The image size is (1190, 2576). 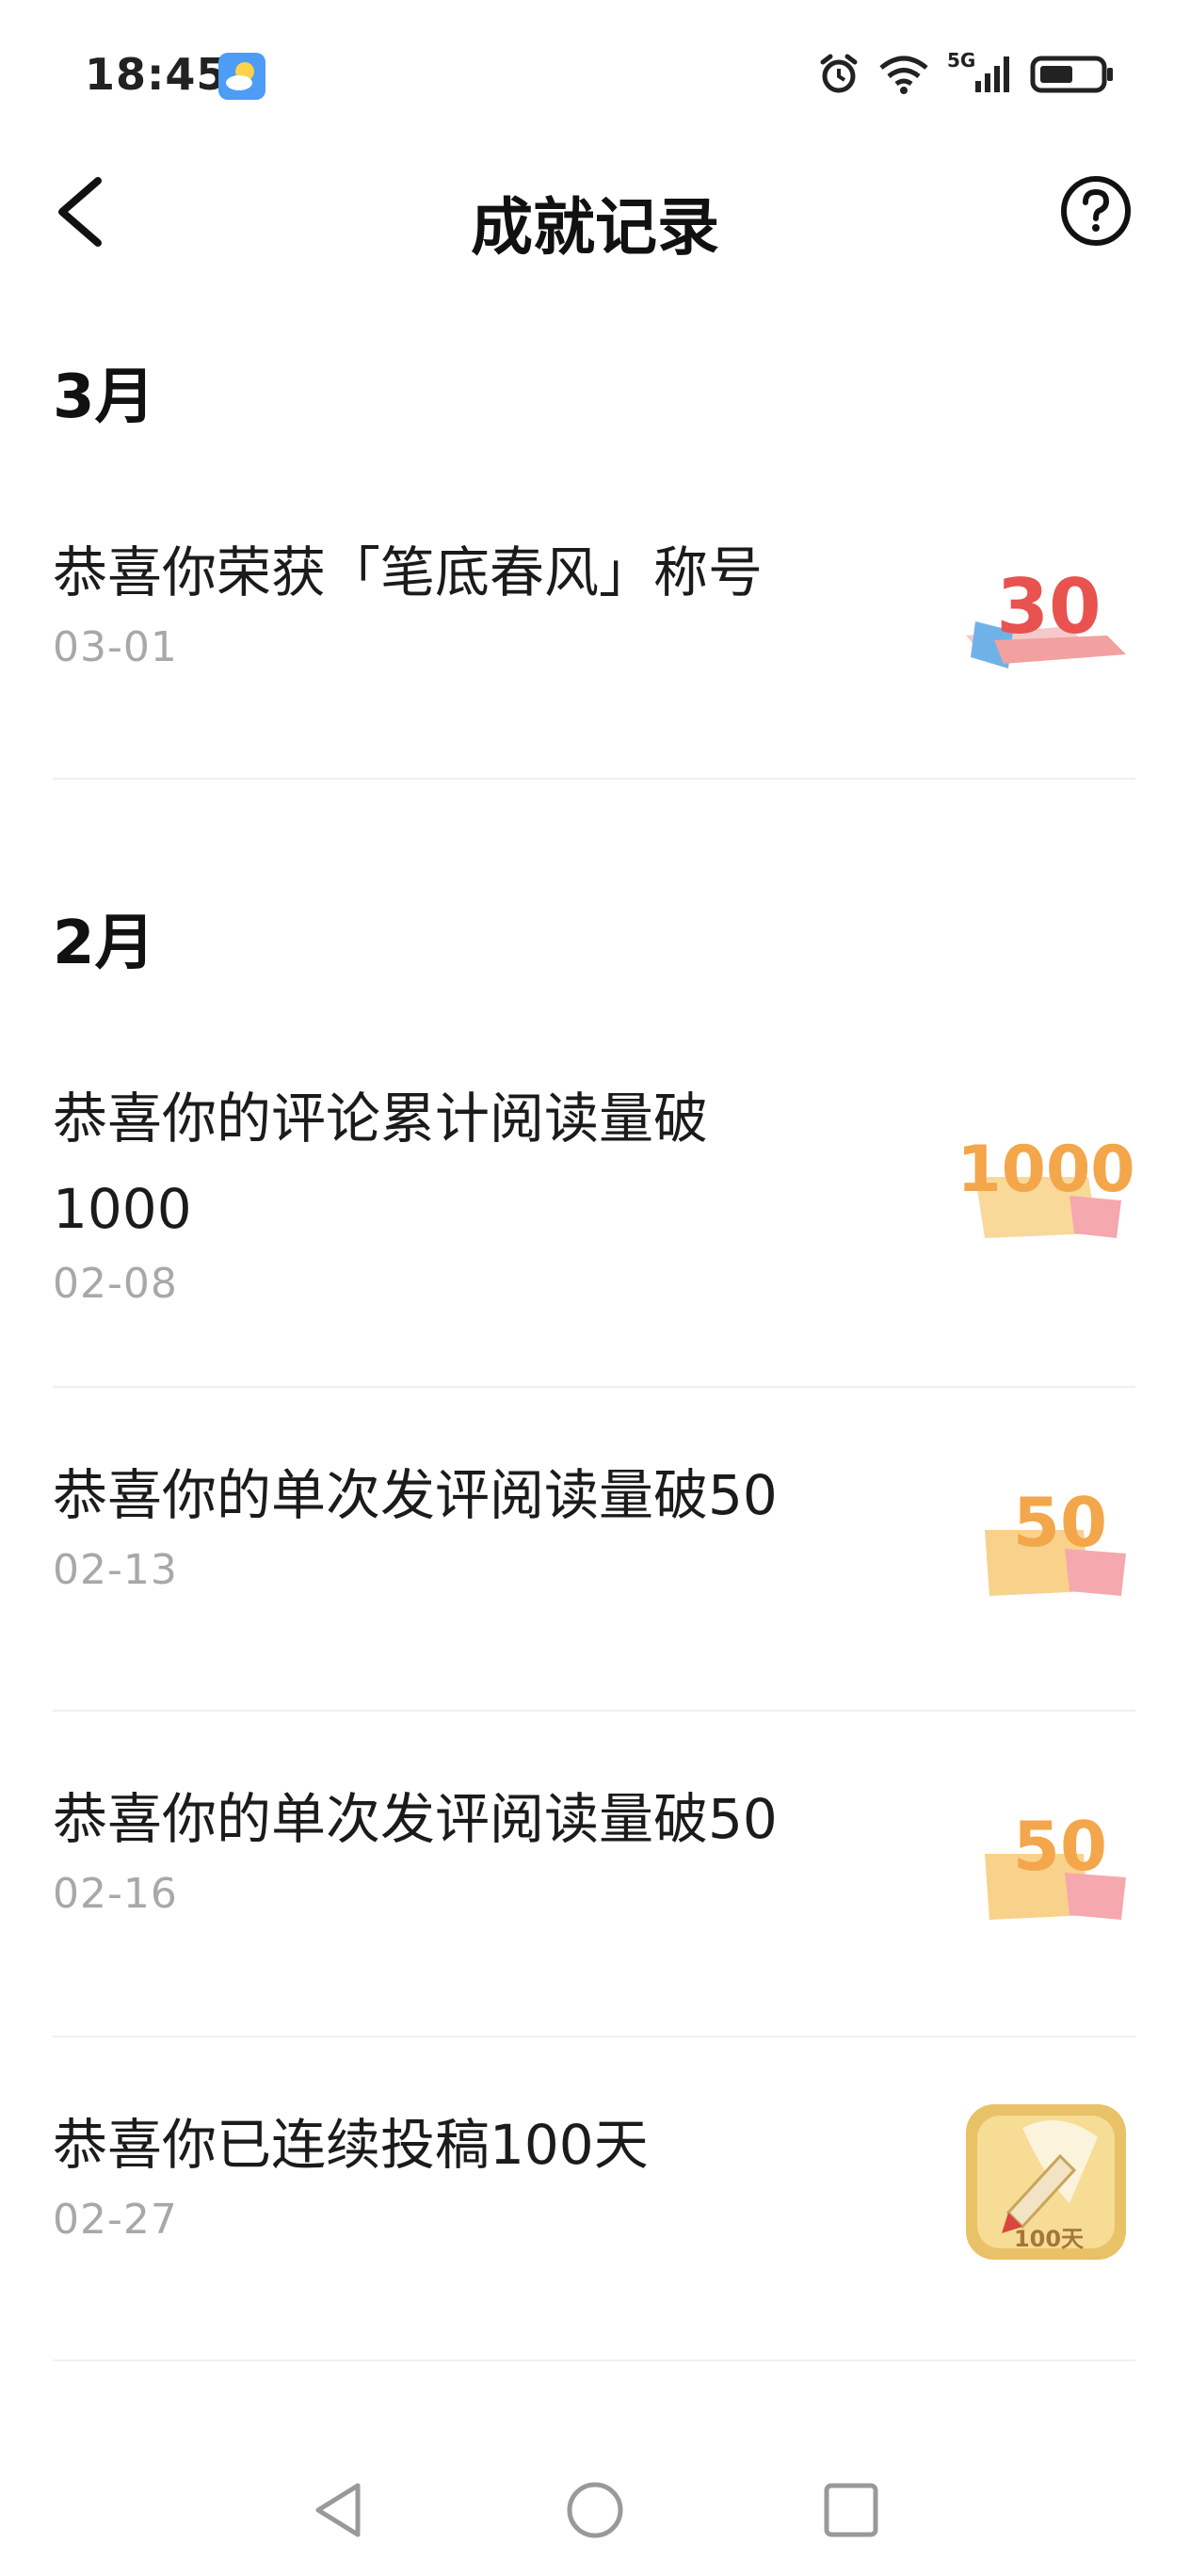 I want to click on nav-recent-apps-icon, so click(x=851, y=2510).